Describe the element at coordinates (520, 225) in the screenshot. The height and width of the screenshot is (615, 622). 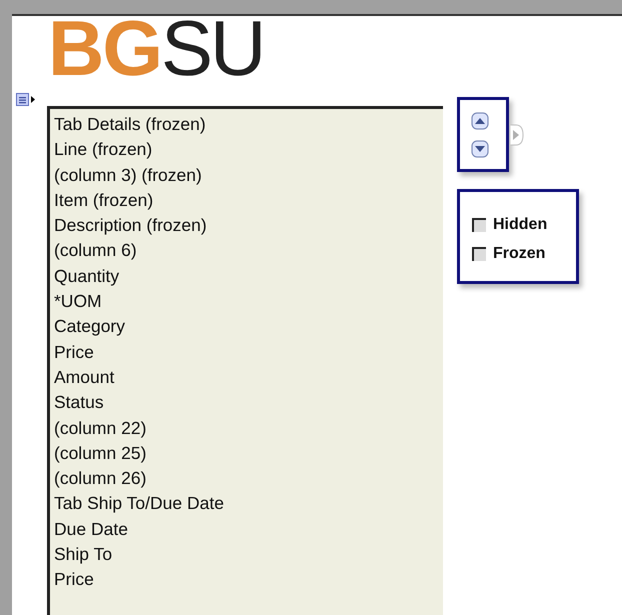
I see `checkbox-label: Hidden` at that location.